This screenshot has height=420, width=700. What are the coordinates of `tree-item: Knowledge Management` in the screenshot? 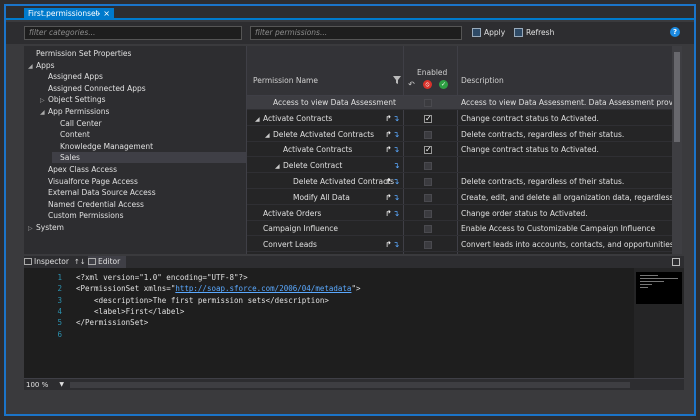 It's located at (149, 146).